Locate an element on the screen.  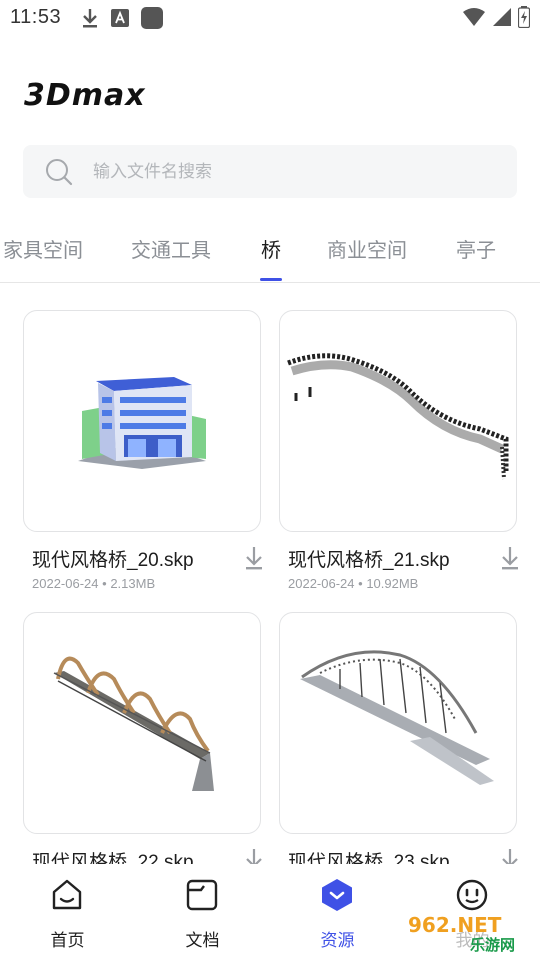
watermark-logo: 962.NET 乐游网 is located at coordinates (469, 933).